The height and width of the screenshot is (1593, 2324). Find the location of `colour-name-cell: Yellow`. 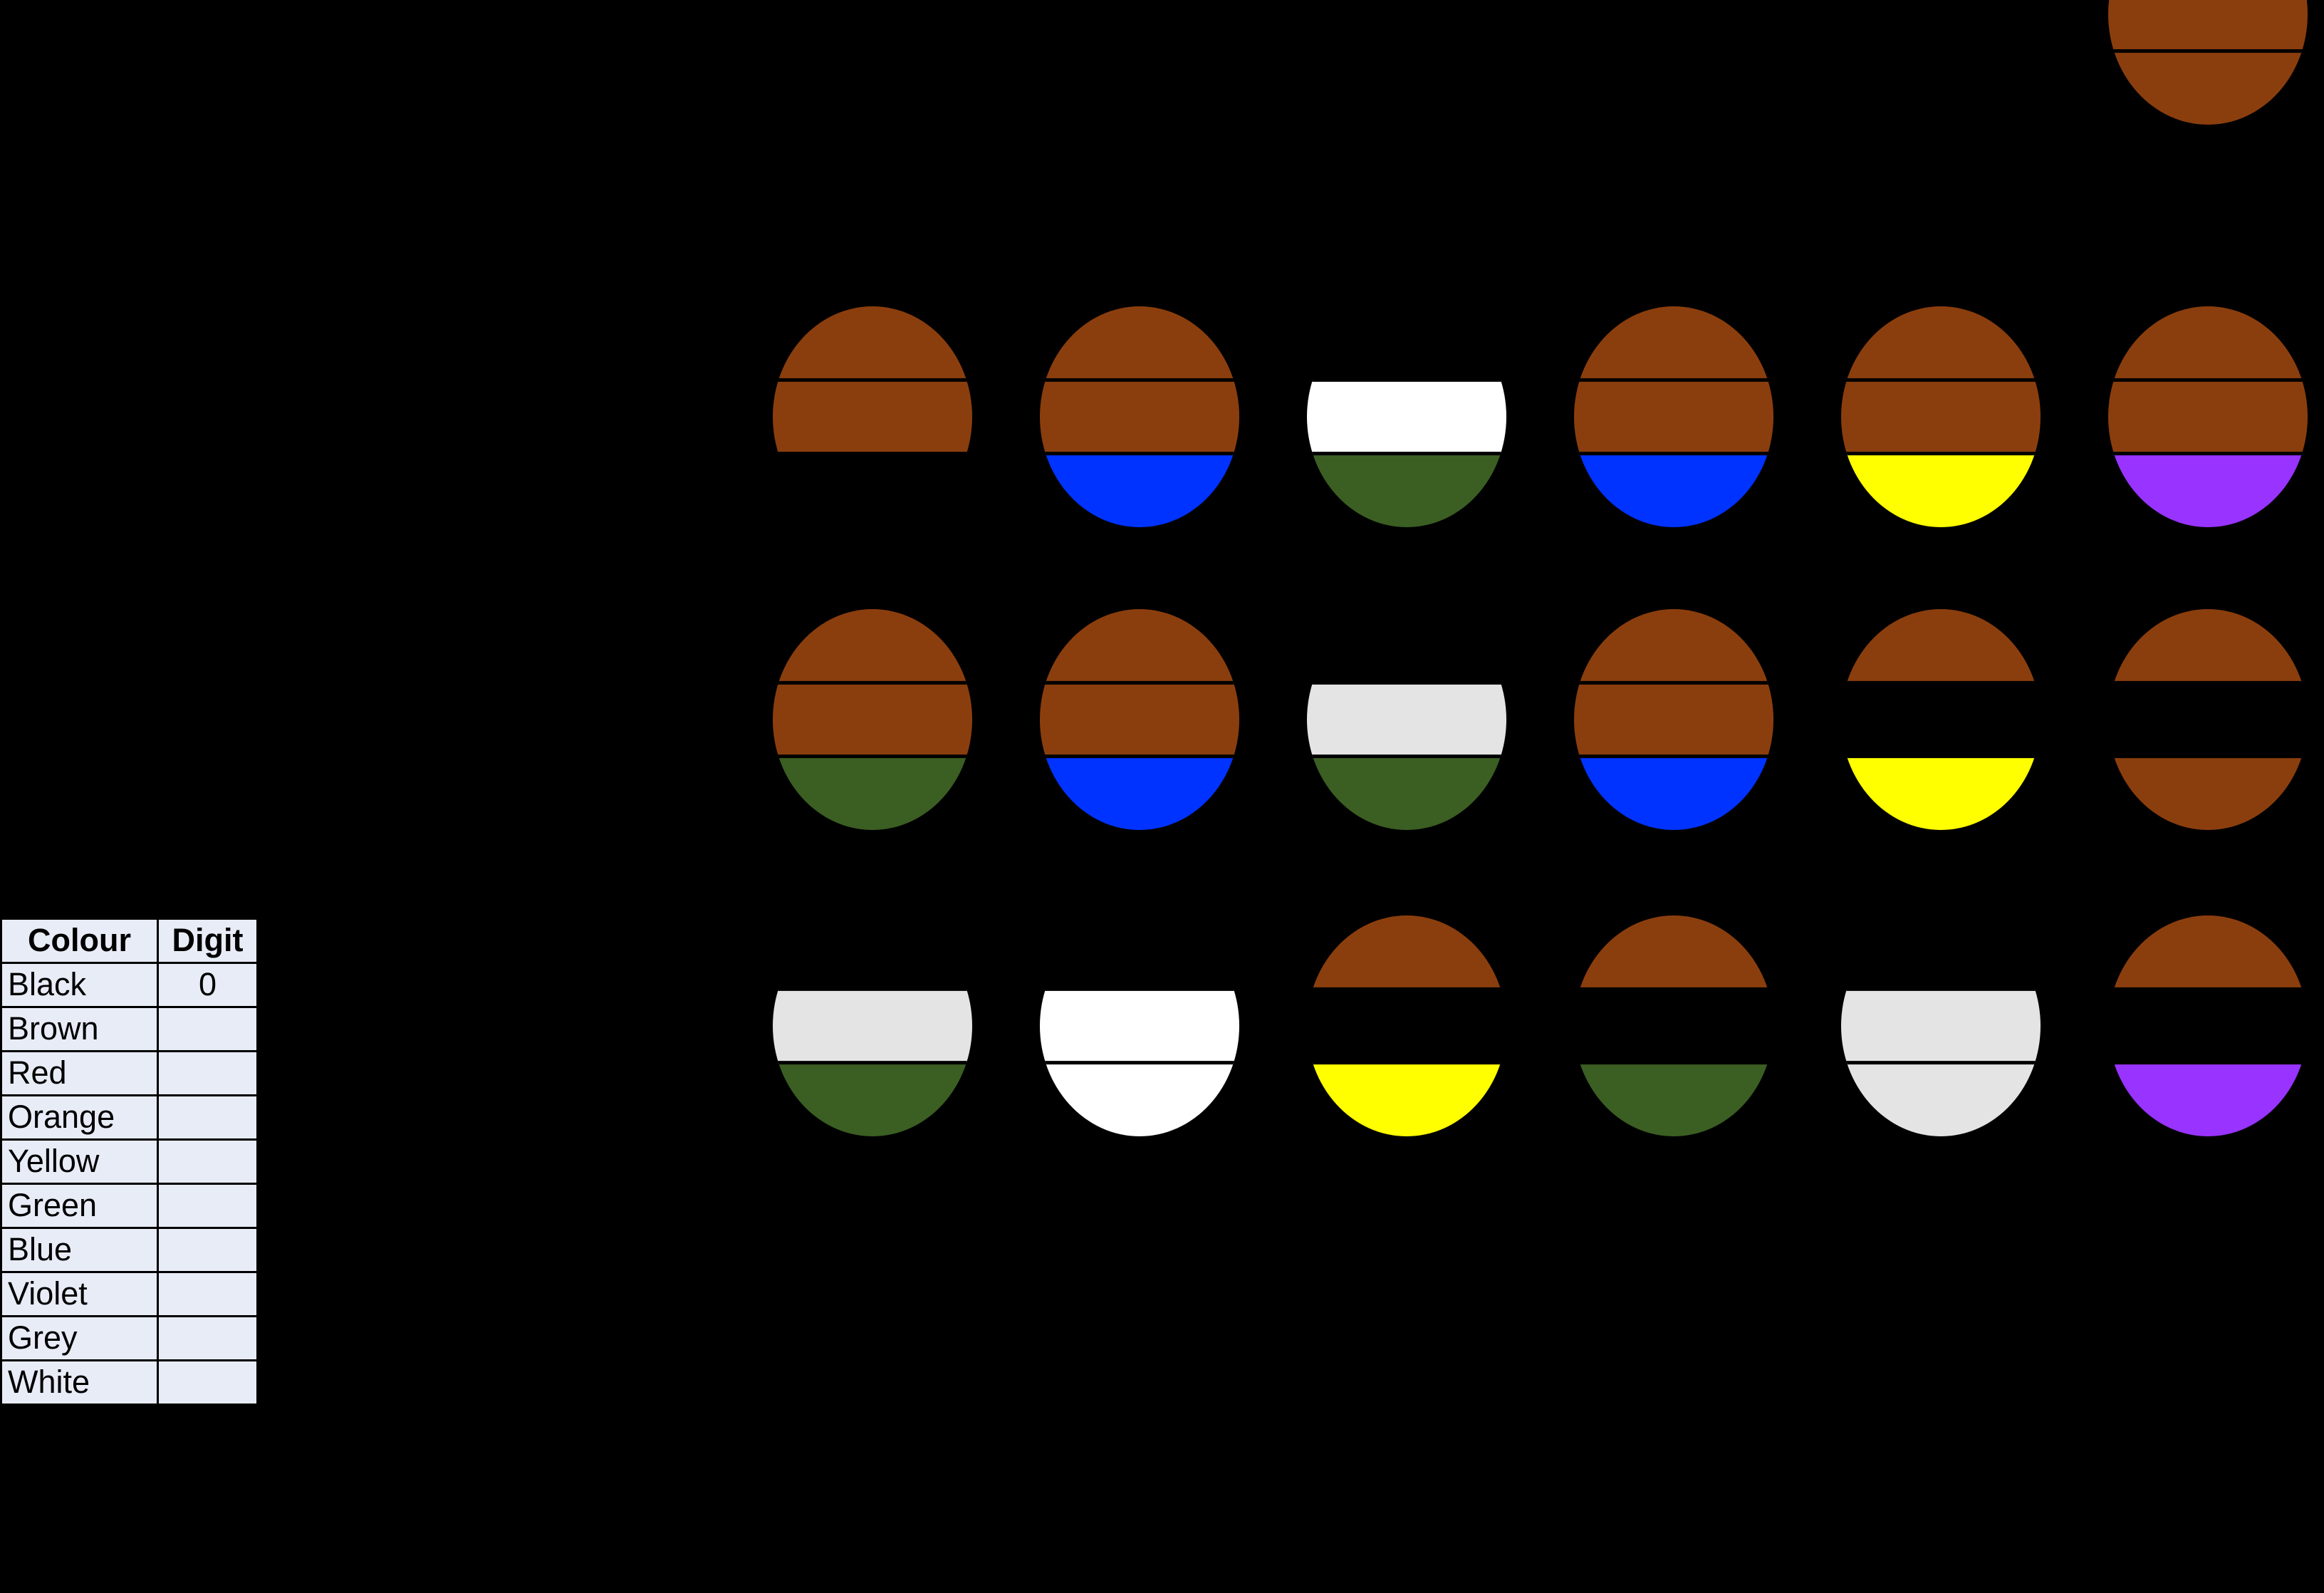

colour-name-cell: Yellow is located at coordinates (79, 1161).